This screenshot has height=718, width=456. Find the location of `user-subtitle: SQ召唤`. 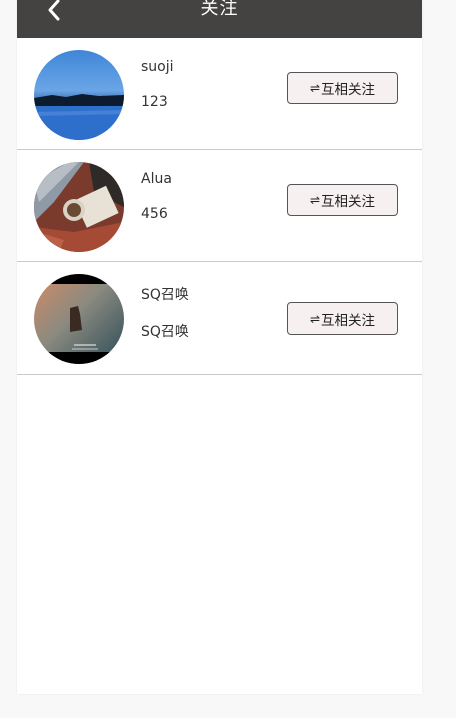

user-subtitle: SQ召唤 is located at coordinates (165, 332).